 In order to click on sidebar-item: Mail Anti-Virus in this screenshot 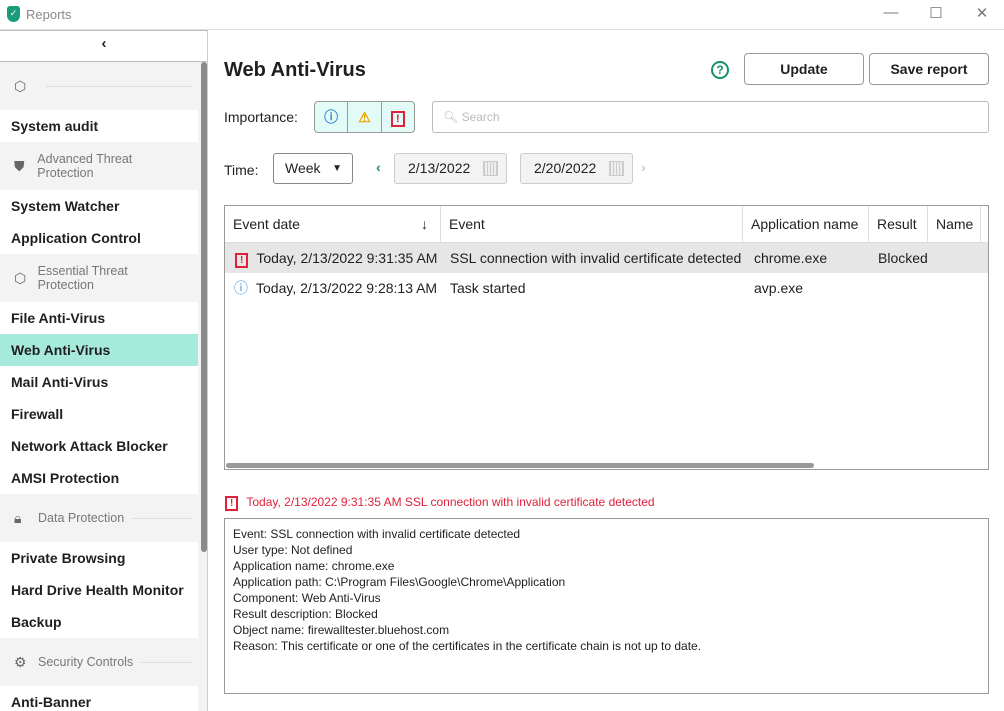, I will do `click(99, 382)`.